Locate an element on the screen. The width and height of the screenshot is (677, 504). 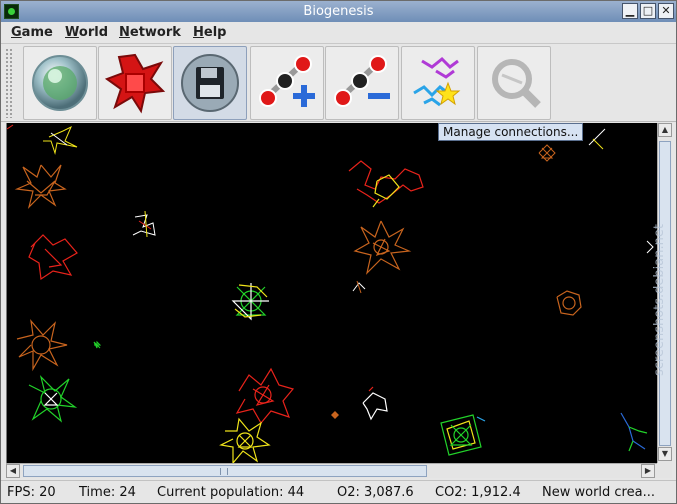
window-controls: ▁ □ ✕ is located at coordinates (648, 11).